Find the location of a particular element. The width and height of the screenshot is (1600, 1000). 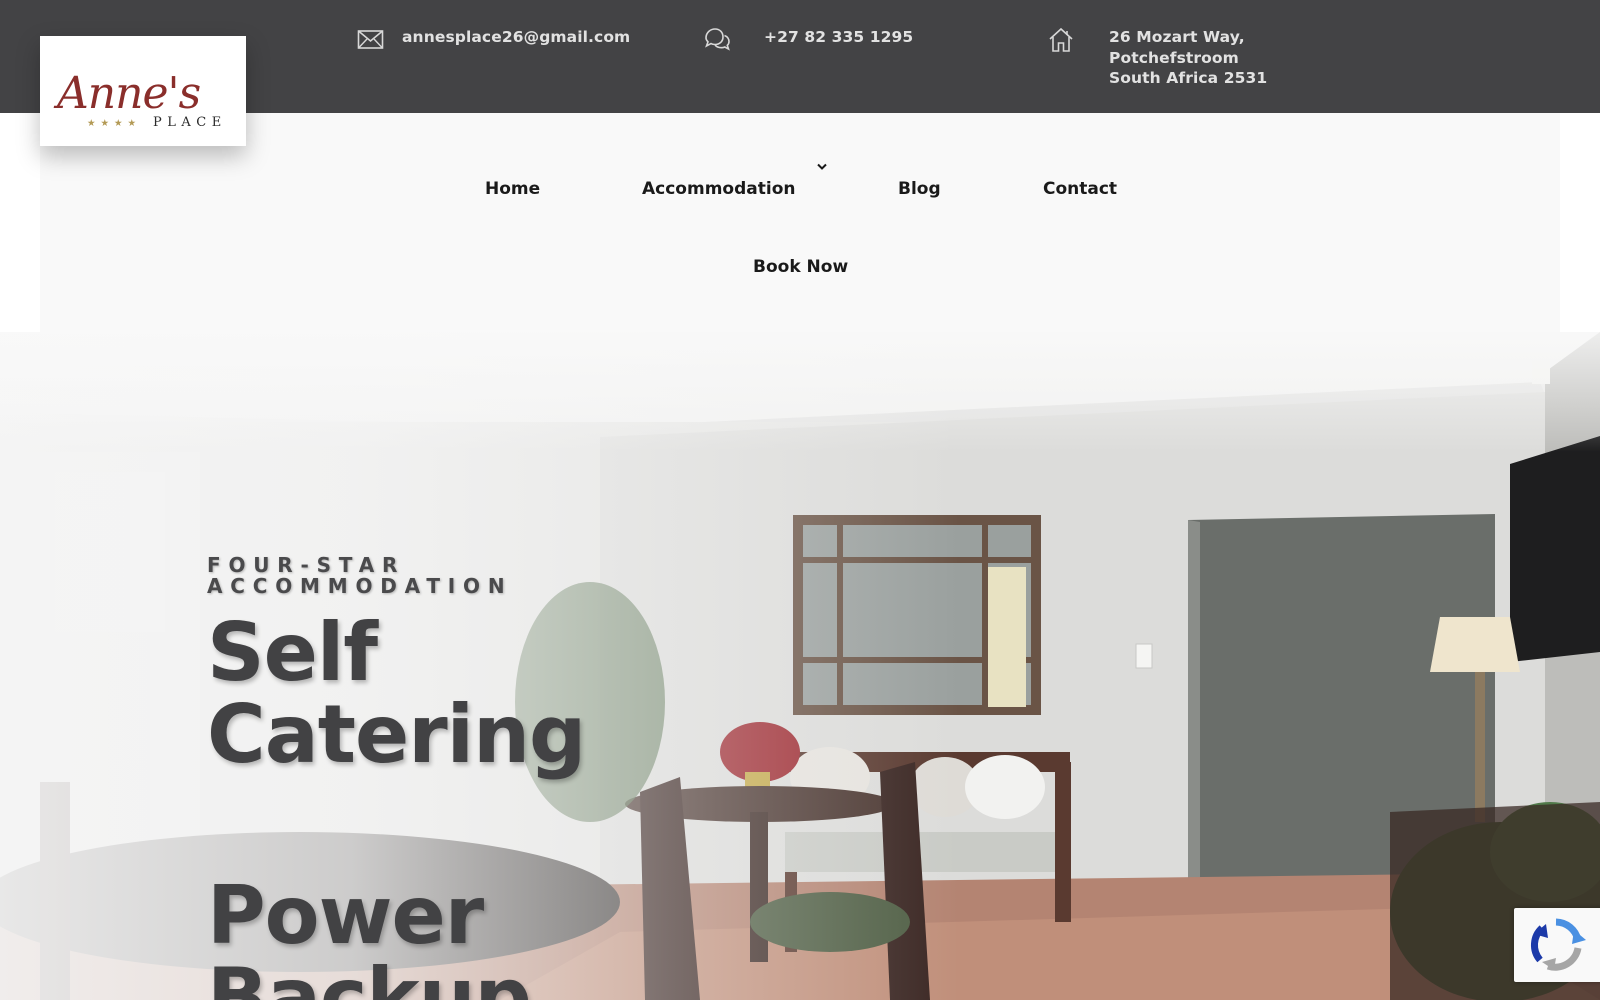

hero-headline-line: Catering is located at coordinates (396, 734).